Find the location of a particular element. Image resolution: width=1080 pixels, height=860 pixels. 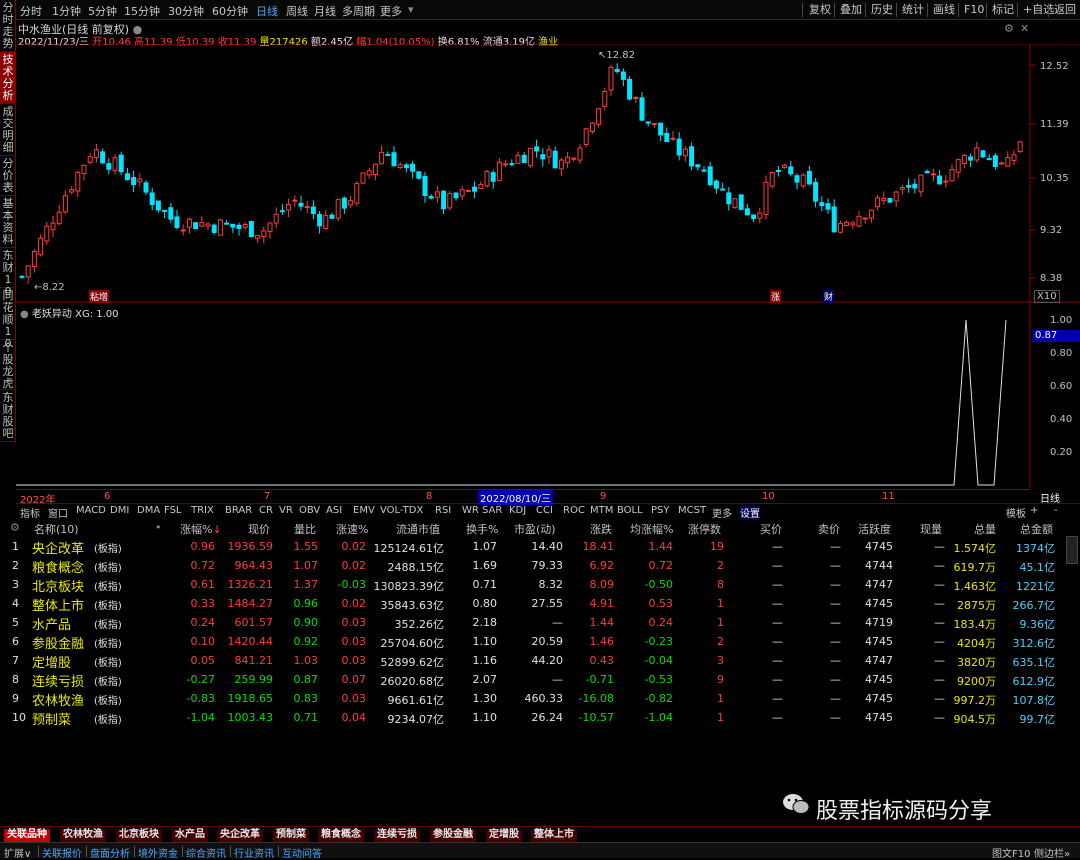

period-tab: 15分钟 is located at coordinates (142, 11).